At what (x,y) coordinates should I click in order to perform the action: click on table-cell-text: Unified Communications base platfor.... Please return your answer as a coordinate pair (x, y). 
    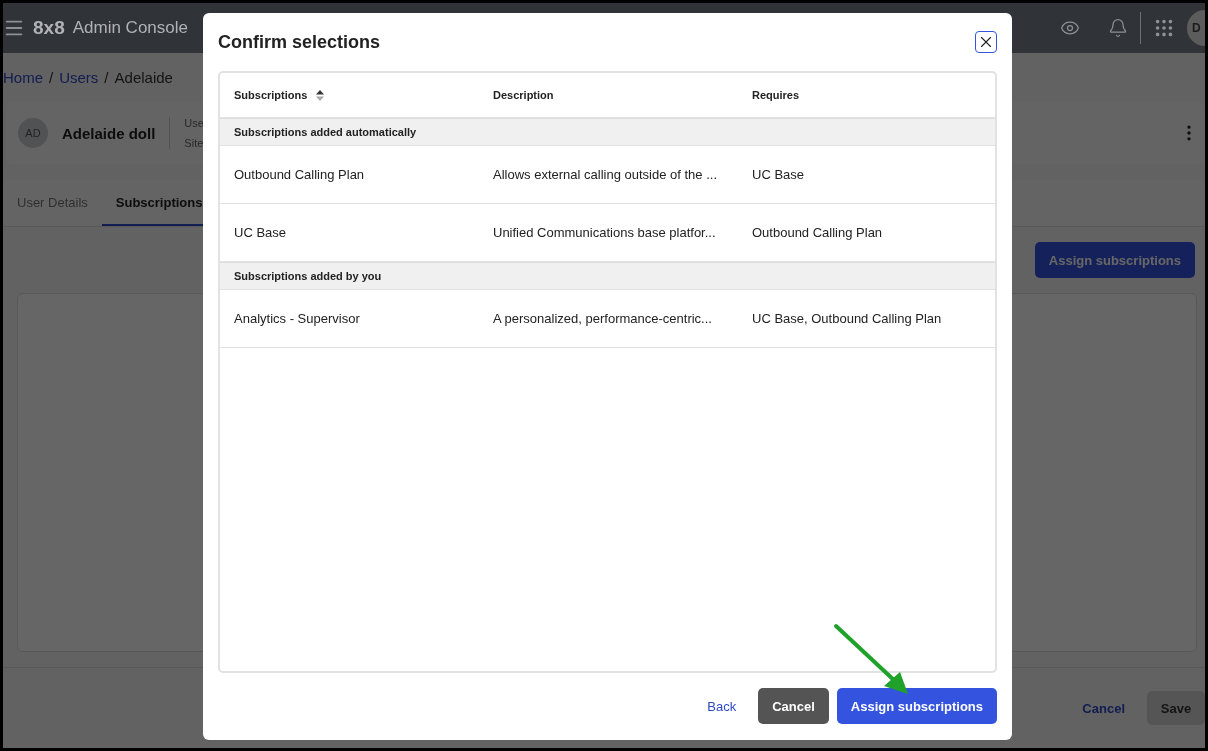
    Looking at the image, I should click on (604, 232).